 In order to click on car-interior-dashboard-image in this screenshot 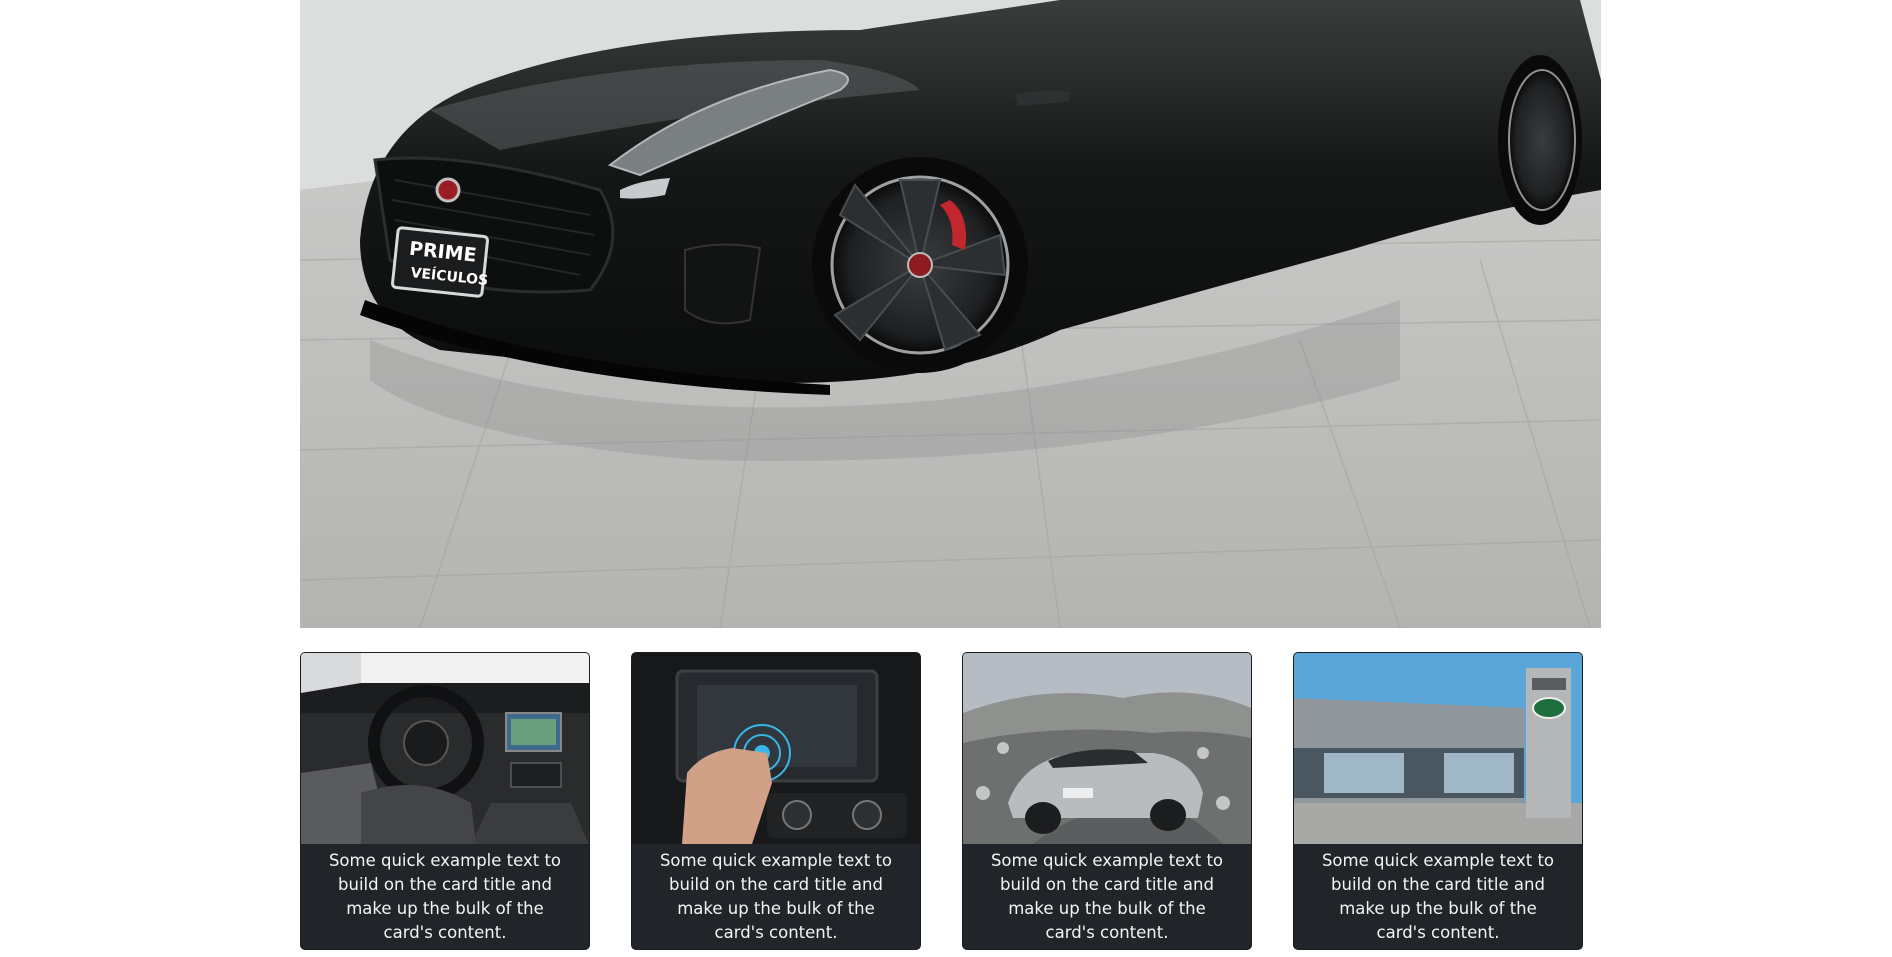, I will do `click(445, 748)`.